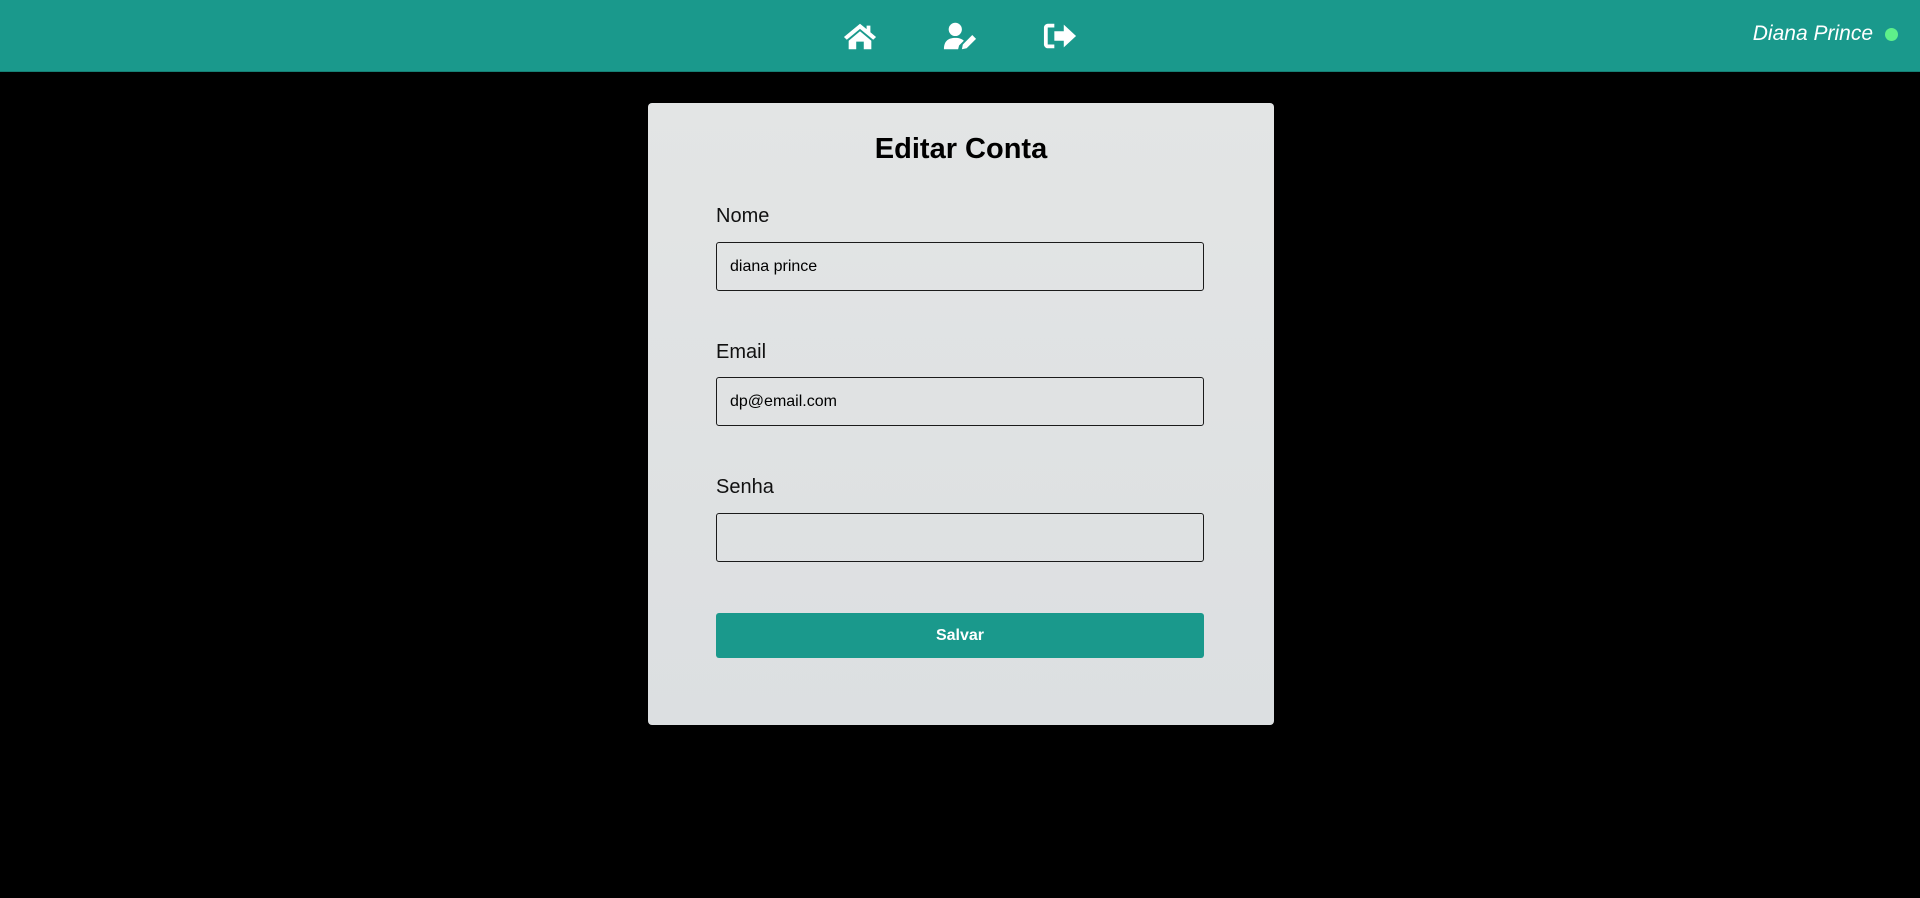 Image resolution: width=1920 pixels, height=898 pixels. Describe the element at coordinates (741, 352) in the screenshot. I see `email-label: Email` at that location.